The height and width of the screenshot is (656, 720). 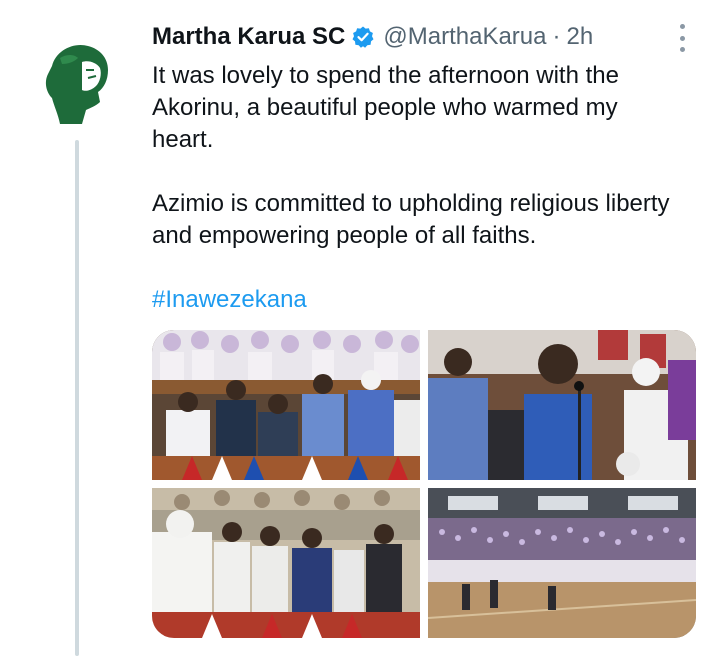 I want to click on author-handle: @MarthaKarua, so click(x=464, y=37).